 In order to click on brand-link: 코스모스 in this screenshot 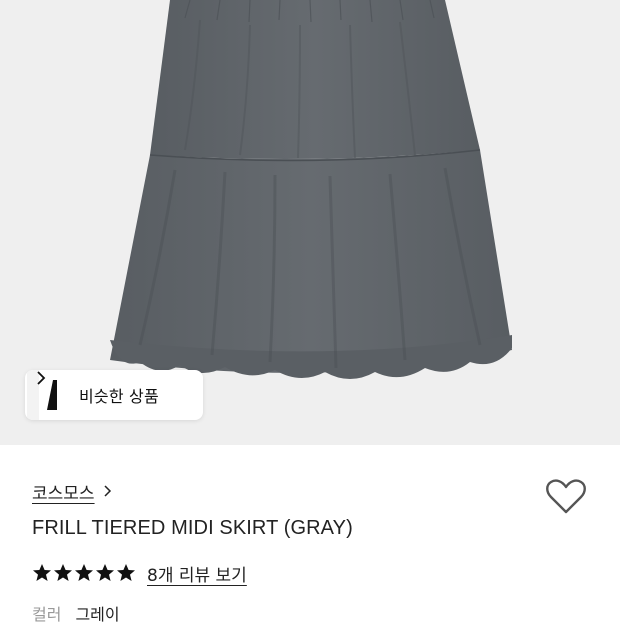, I will do `click(72, 491)`.